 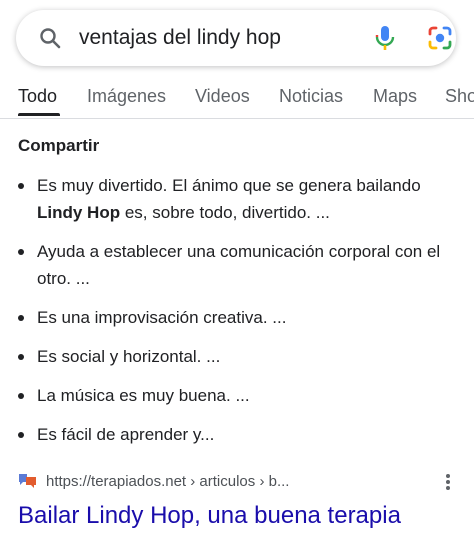 I want to click on search-bar: ventajas del lindy hop, so click(x=236, y=38).